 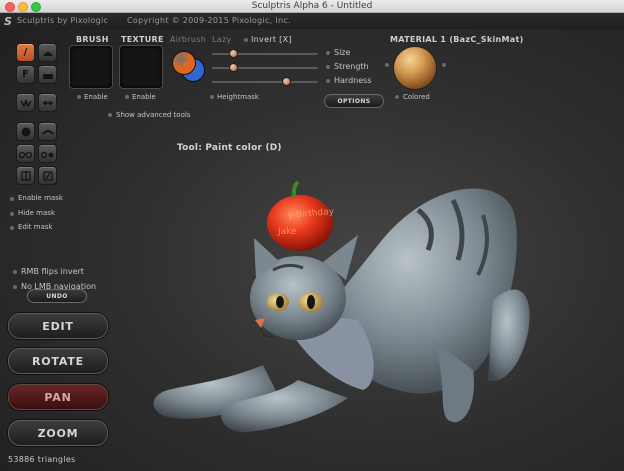 What do you see at coordinates (238, 97) in the screenshot?
I see `heightmask-label: Heightmask` at bounding box center [238, 97].